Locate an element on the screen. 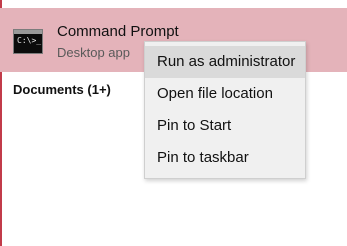 Image resolution: width=347 pixels, height=246 pixels. icon-glyph: C:\>_ is located at coordinates (29, 40).